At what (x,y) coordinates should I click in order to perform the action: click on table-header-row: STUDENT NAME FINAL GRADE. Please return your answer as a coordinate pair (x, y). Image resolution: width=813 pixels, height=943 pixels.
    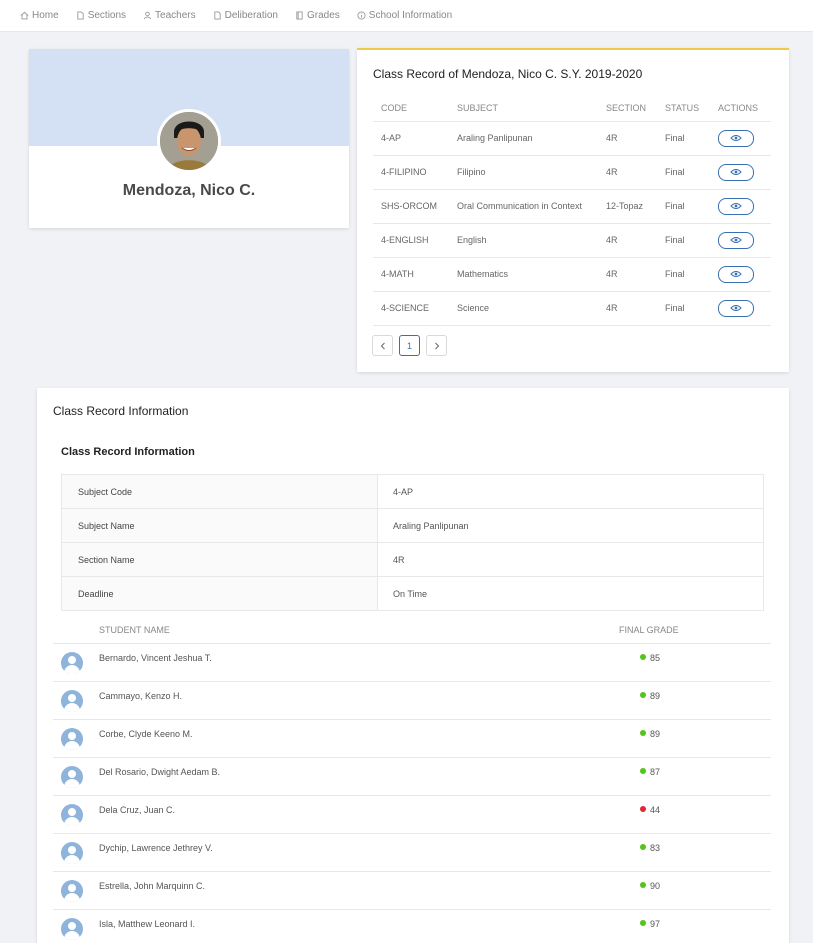
    Looking at the image, I should click on (412, 631).